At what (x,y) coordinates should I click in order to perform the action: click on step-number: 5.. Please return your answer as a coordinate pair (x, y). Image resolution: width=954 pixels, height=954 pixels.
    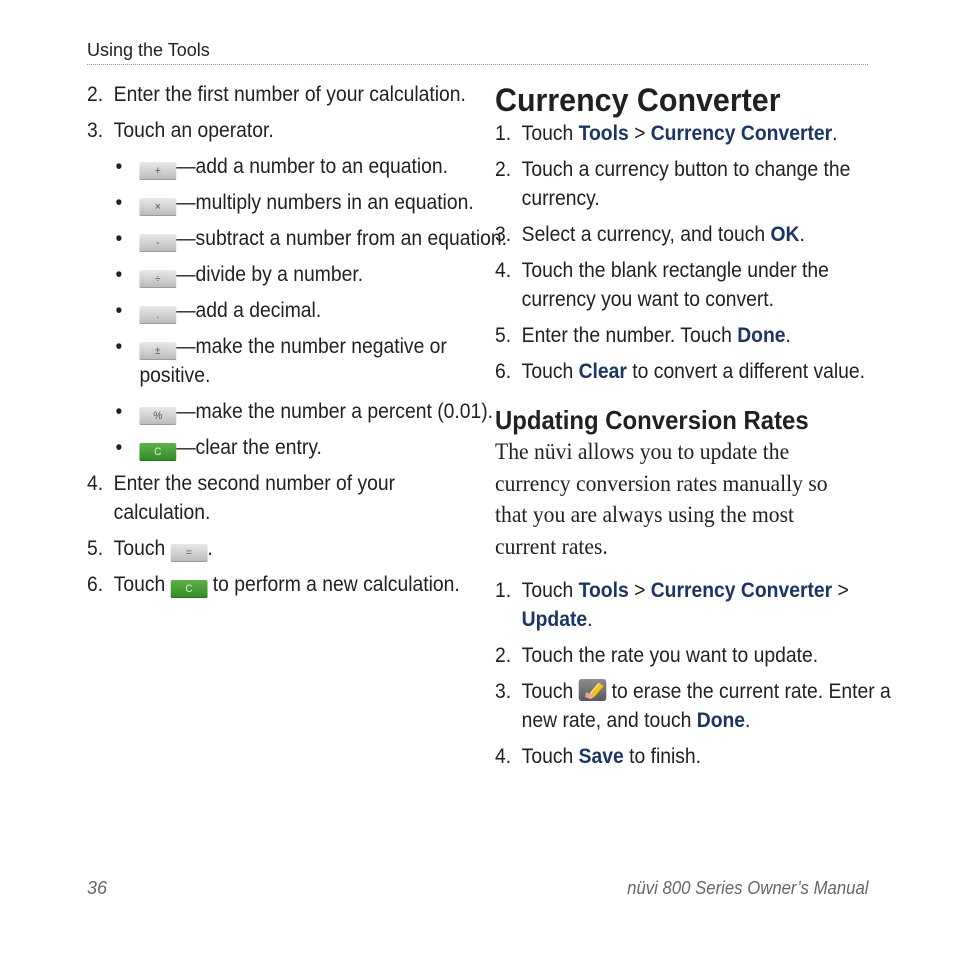
    Looking at the image, I should click on (95, 548).